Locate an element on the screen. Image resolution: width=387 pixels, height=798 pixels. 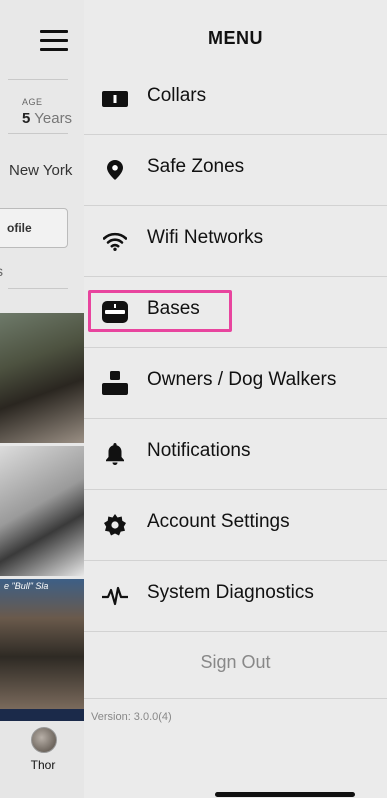
menu-item-label: System Diagnostics is located at coordinates (230, 592).